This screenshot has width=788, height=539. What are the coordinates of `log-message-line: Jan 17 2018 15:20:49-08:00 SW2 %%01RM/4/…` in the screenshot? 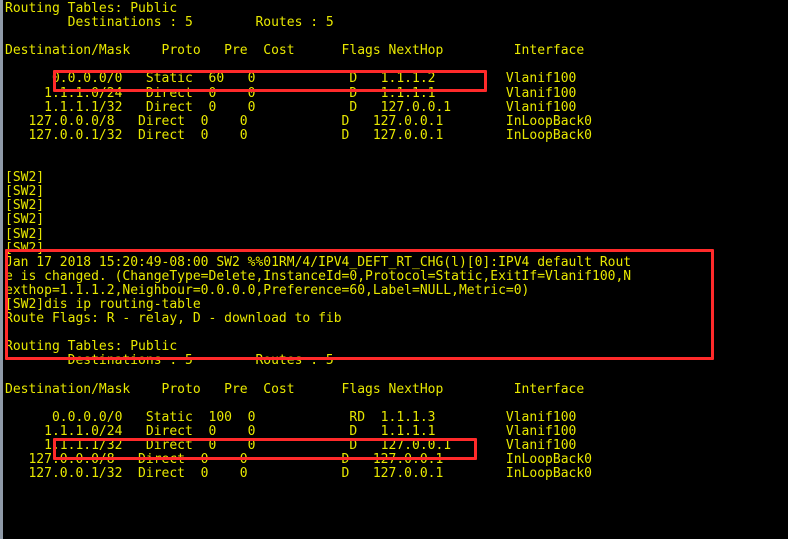 It's located at (318, 262).